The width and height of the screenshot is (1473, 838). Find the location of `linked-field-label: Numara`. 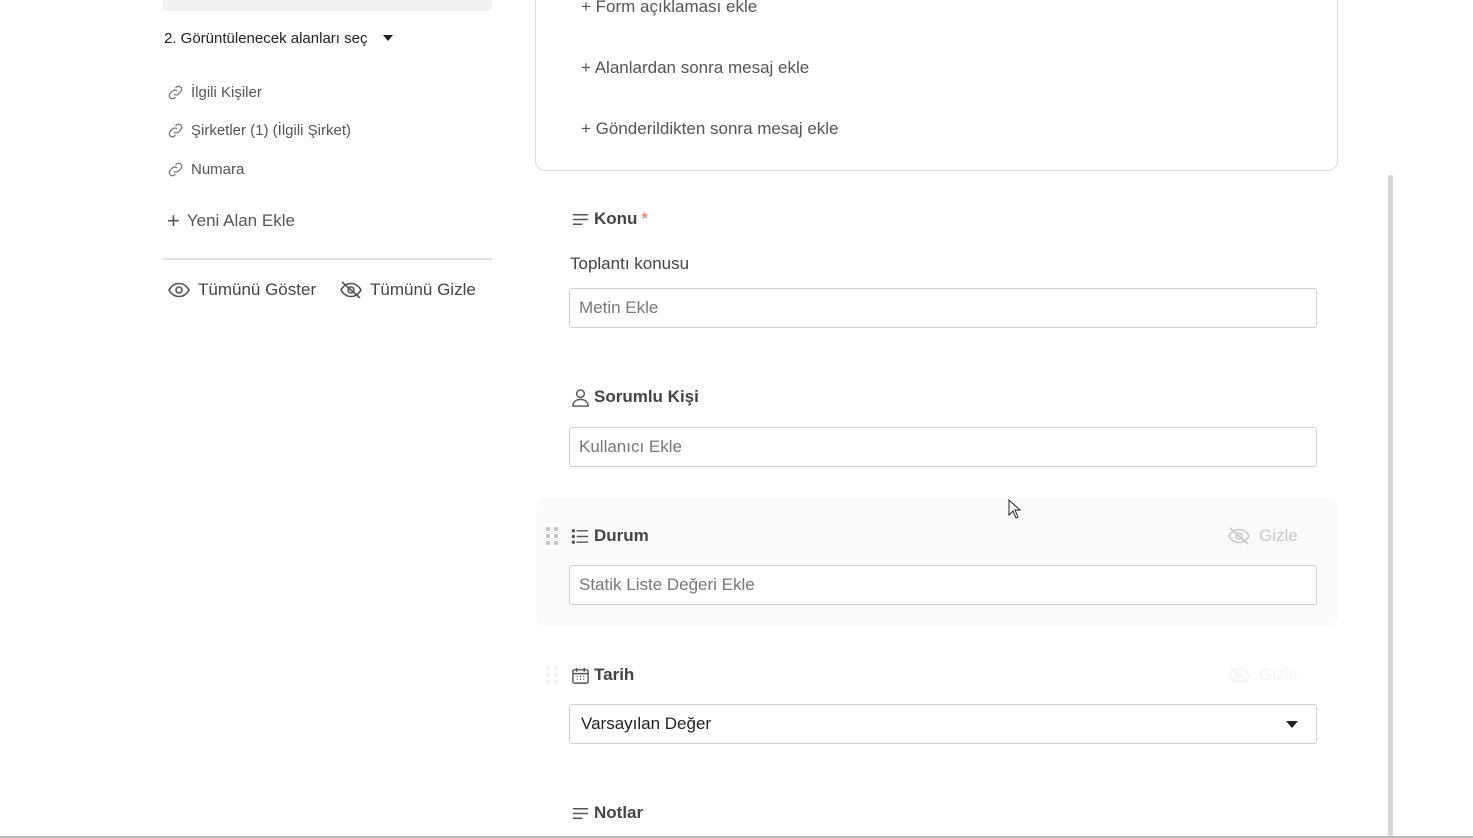

linked-field-label: Numara is located at coordinates (218, 169).